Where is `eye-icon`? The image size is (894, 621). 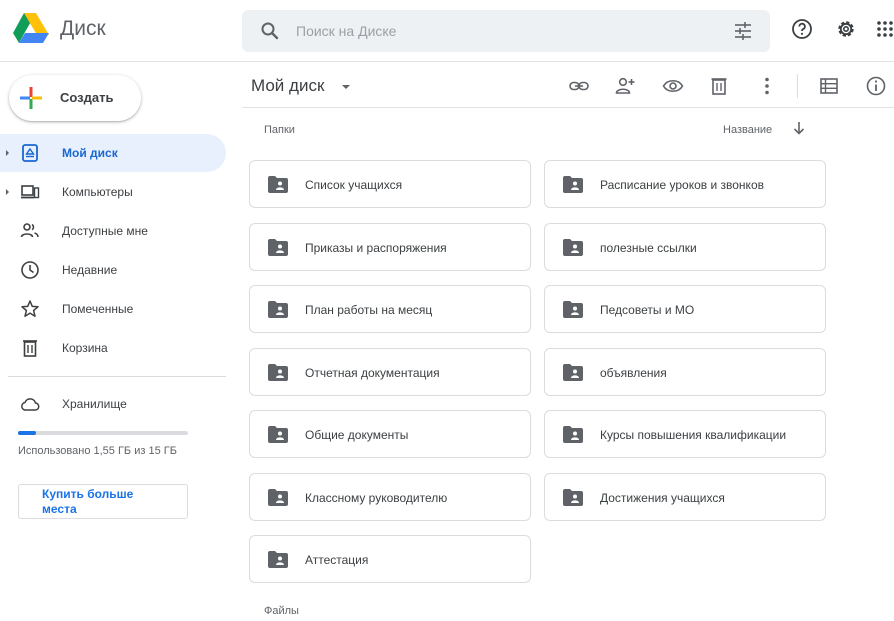
eye-icon is located at coordinates (673, 86).